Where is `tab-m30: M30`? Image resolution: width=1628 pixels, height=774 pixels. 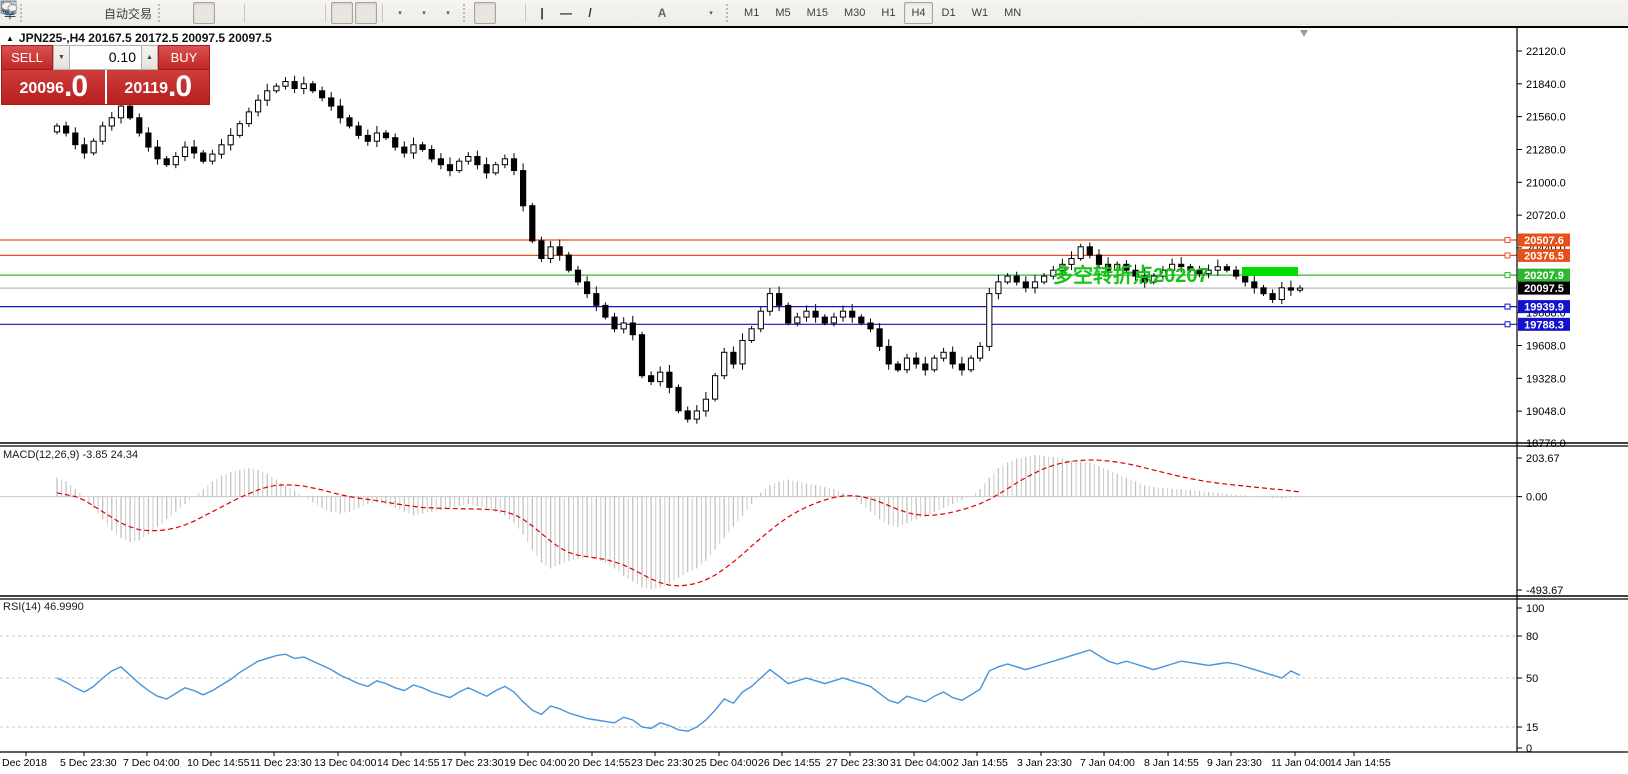 tab-m30: M30 is located at coordinates (854, 13).